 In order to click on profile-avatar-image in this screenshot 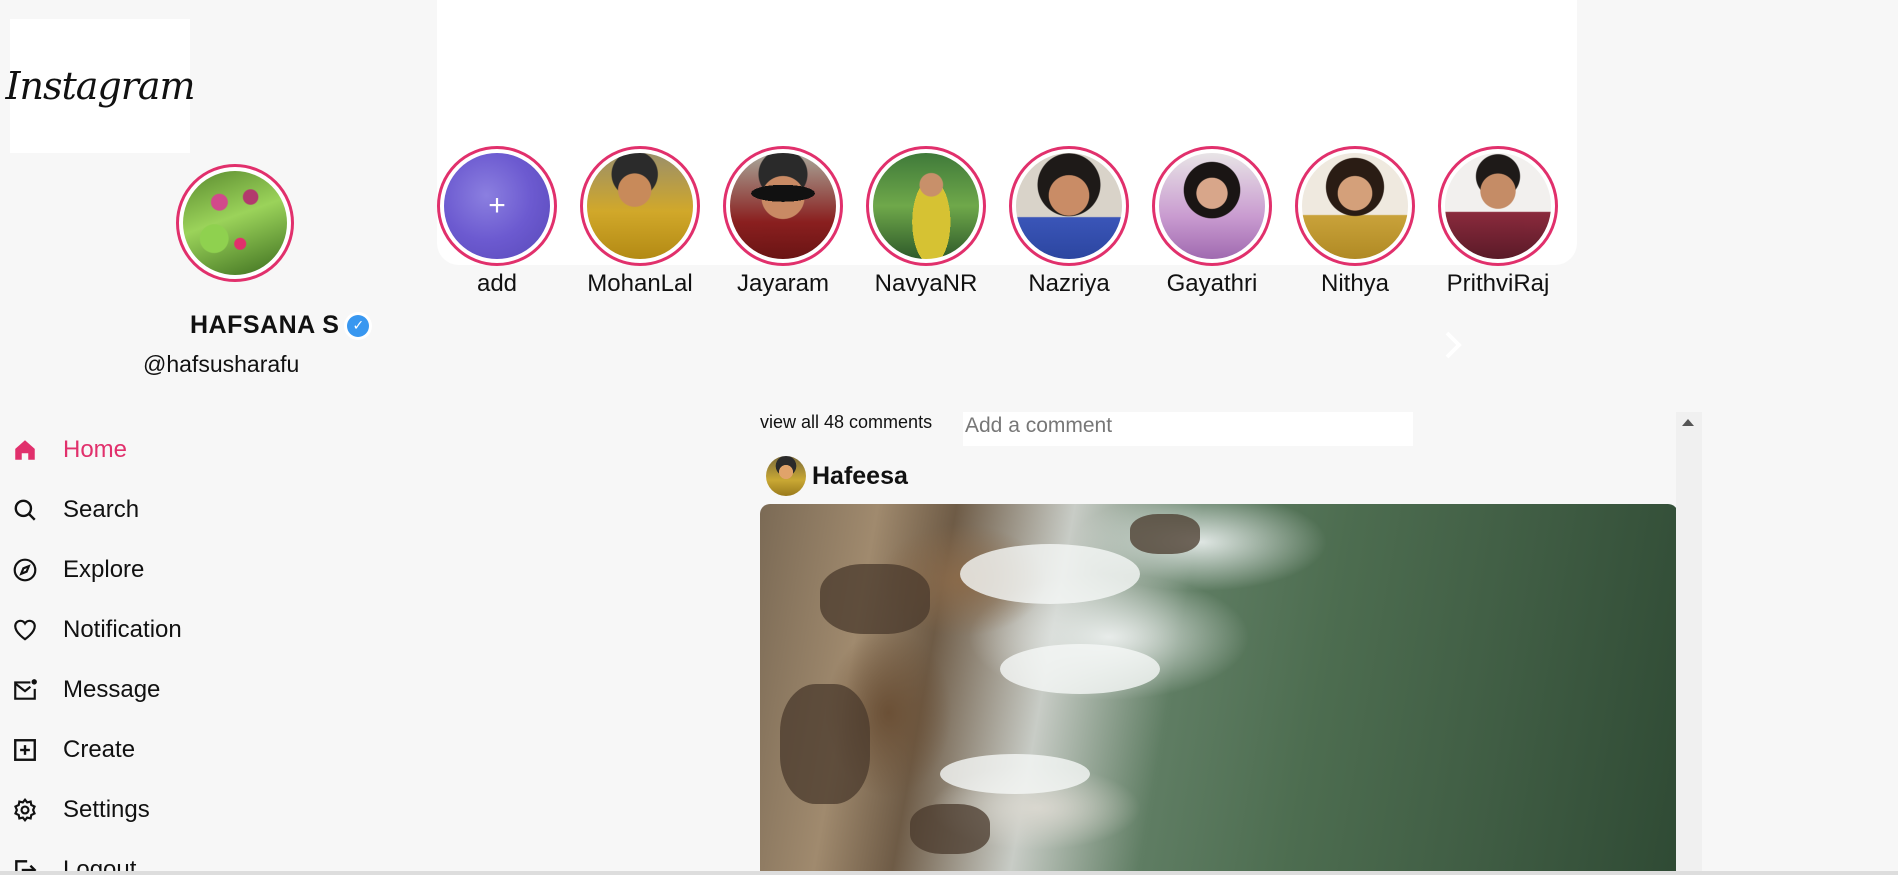, I will do `click(235, 223)`.